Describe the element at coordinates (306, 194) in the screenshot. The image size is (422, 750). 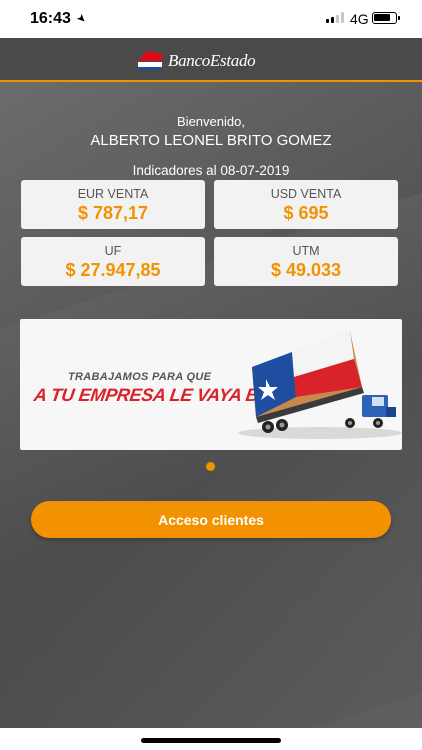
I see `indicator-label: USD VENTA` at that location.